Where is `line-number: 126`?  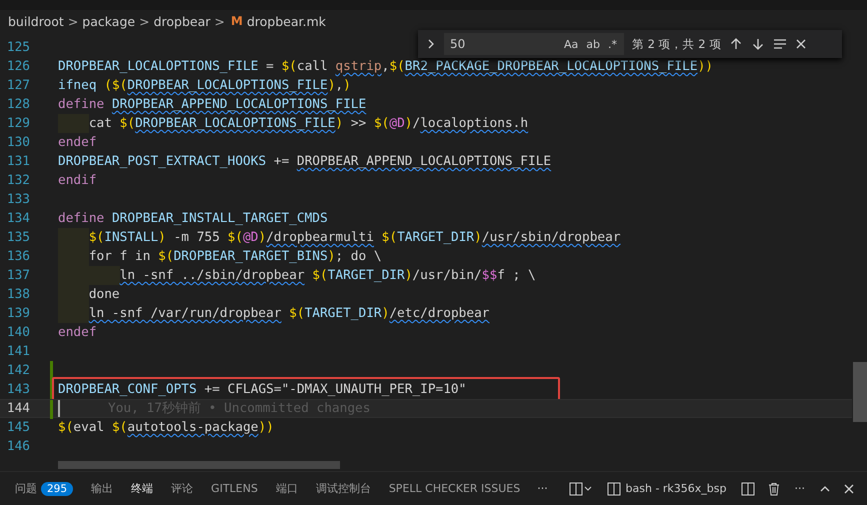
line-number: 126 is located at coordinates (18, 66).